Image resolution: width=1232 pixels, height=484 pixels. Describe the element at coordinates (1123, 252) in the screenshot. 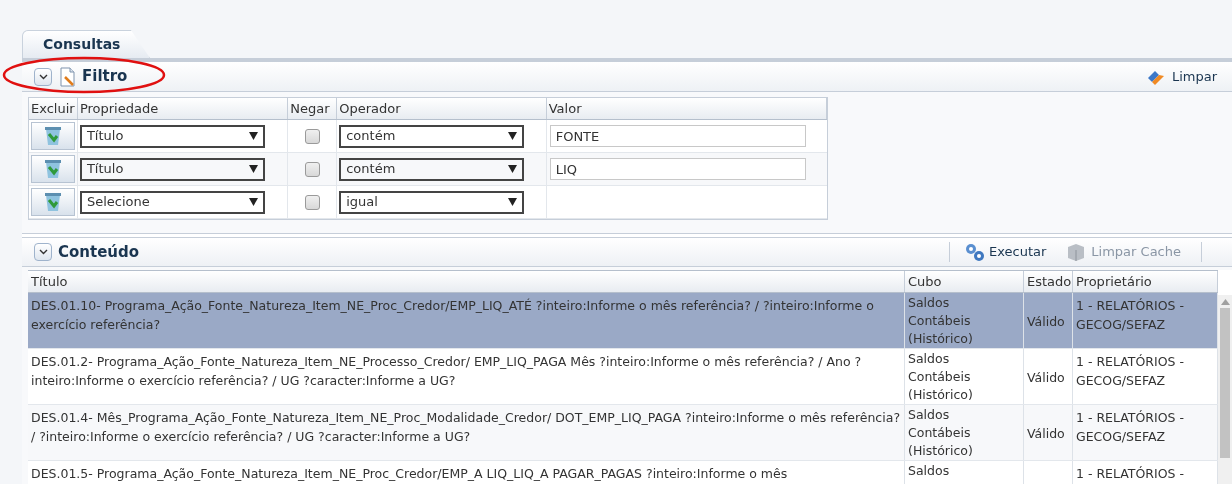

I see `clear-cache-button: Limpar Cache` at that location.